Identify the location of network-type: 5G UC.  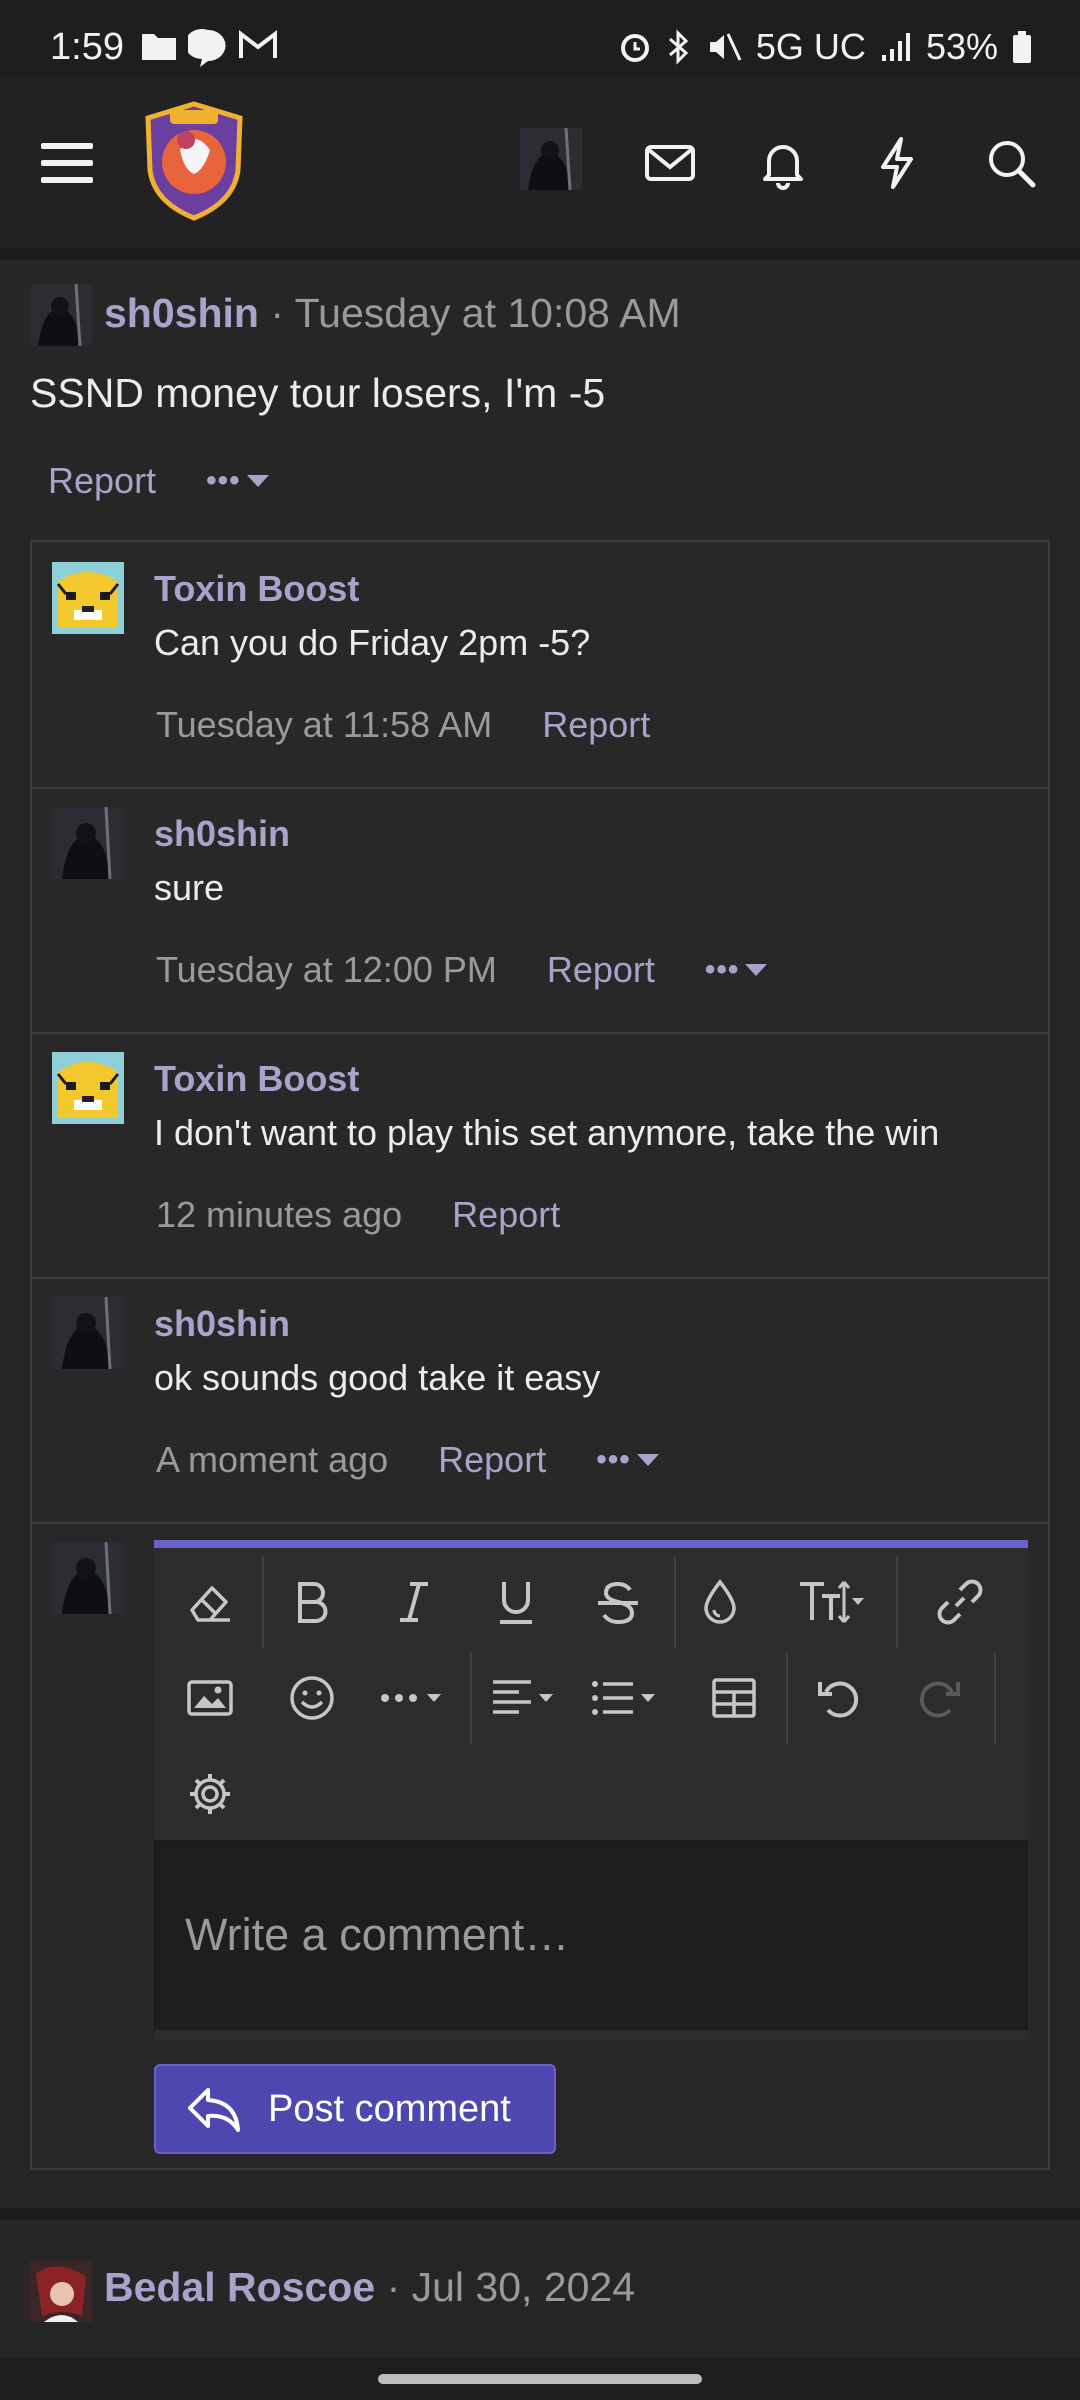
(810, 46).